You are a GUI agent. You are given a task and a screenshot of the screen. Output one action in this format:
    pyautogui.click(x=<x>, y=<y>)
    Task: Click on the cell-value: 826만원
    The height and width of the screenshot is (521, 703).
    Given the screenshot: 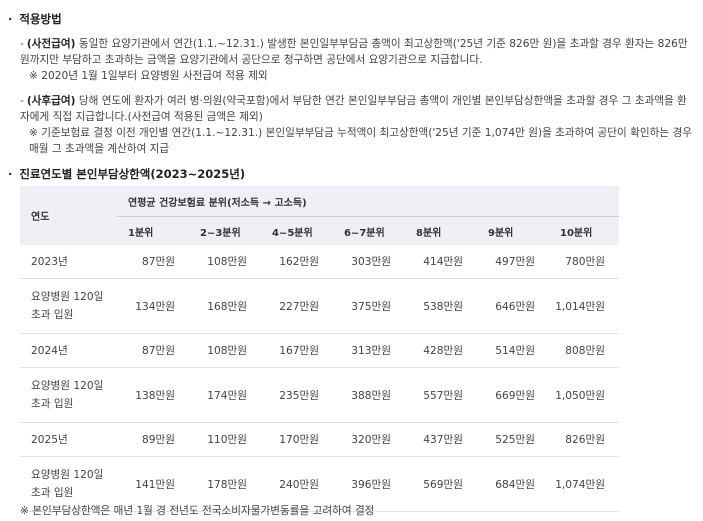 What is the action you would take?
    pyautogui.click(x=584, y=439)
    